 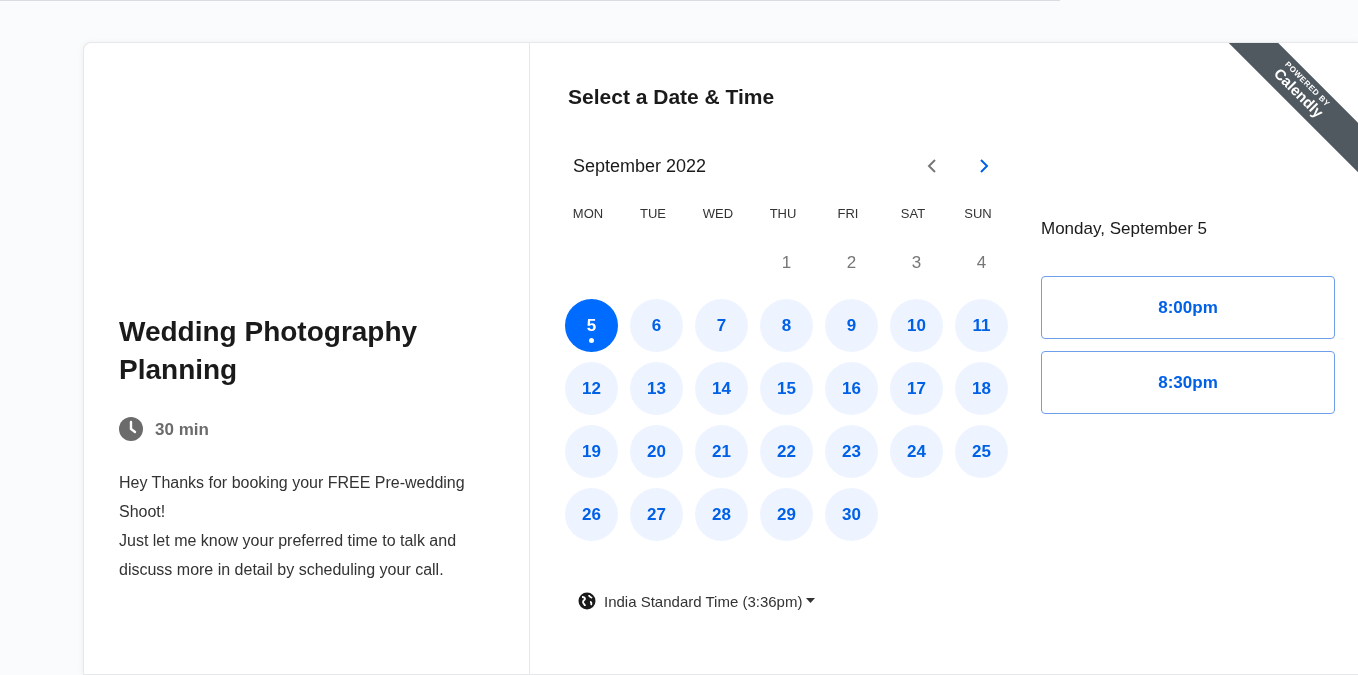 I want to click on calendar-day: 18, so click(x=981, y=388).